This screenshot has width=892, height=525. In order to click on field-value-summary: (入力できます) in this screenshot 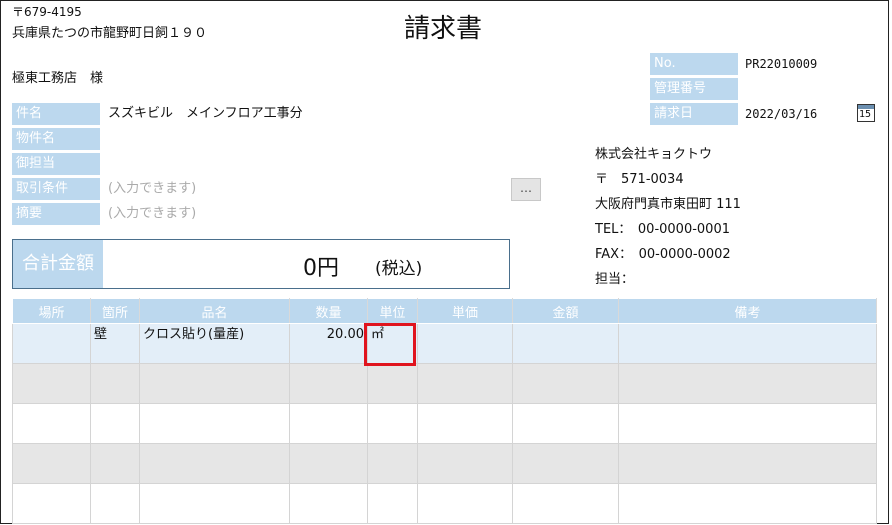, I will do `click(152, 214)`.